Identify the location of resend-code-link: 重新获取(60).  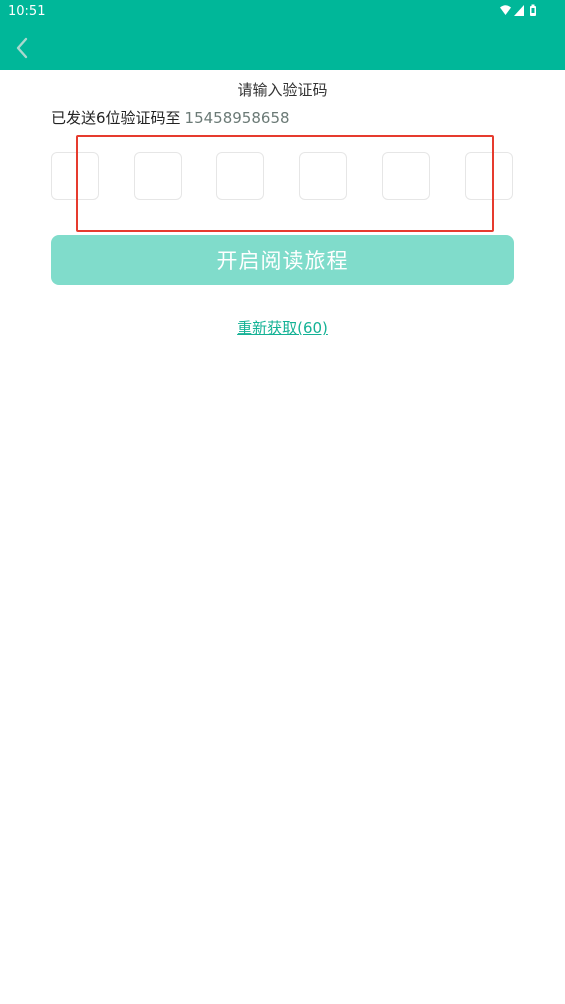
(282, 328).